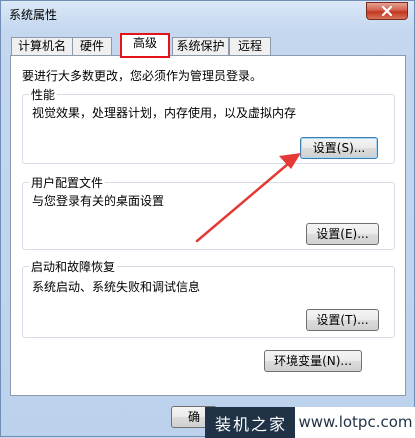 The height and width of the screenshot is (438, 415). Describe the element at coordinates (251, 424) in the screenshot. I see `watermark-chinese: 装机之家` at that location.